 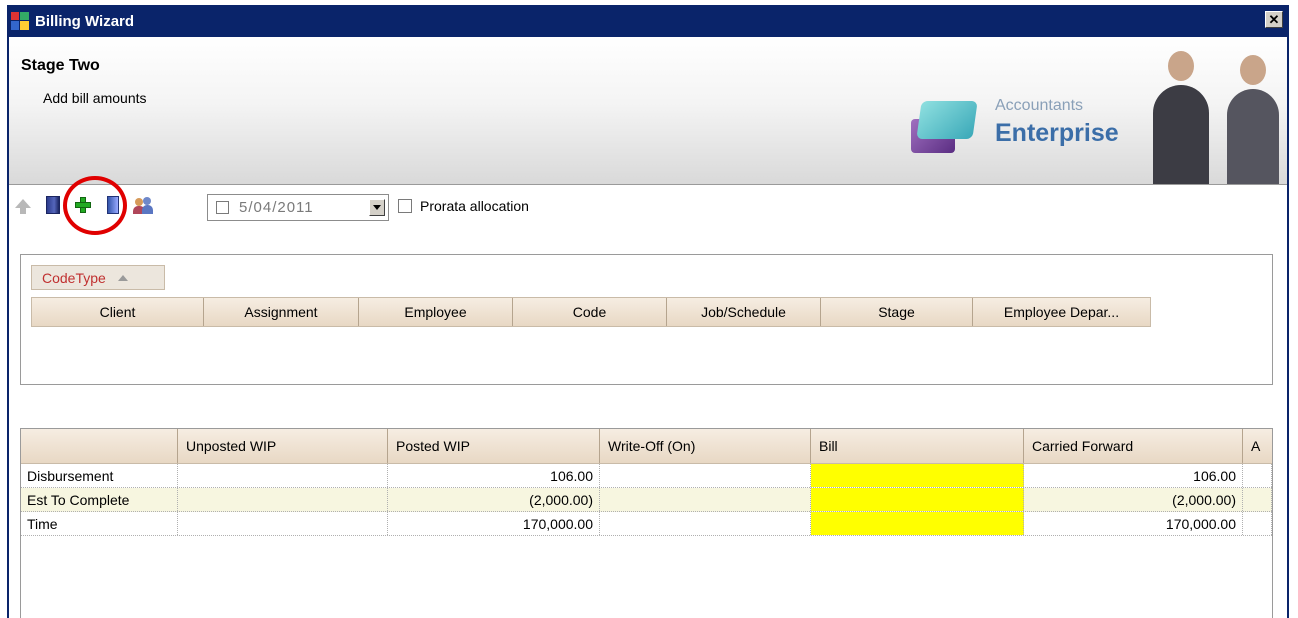 I want to click on grid-column-header: Bill, so click(x=917, y=446).